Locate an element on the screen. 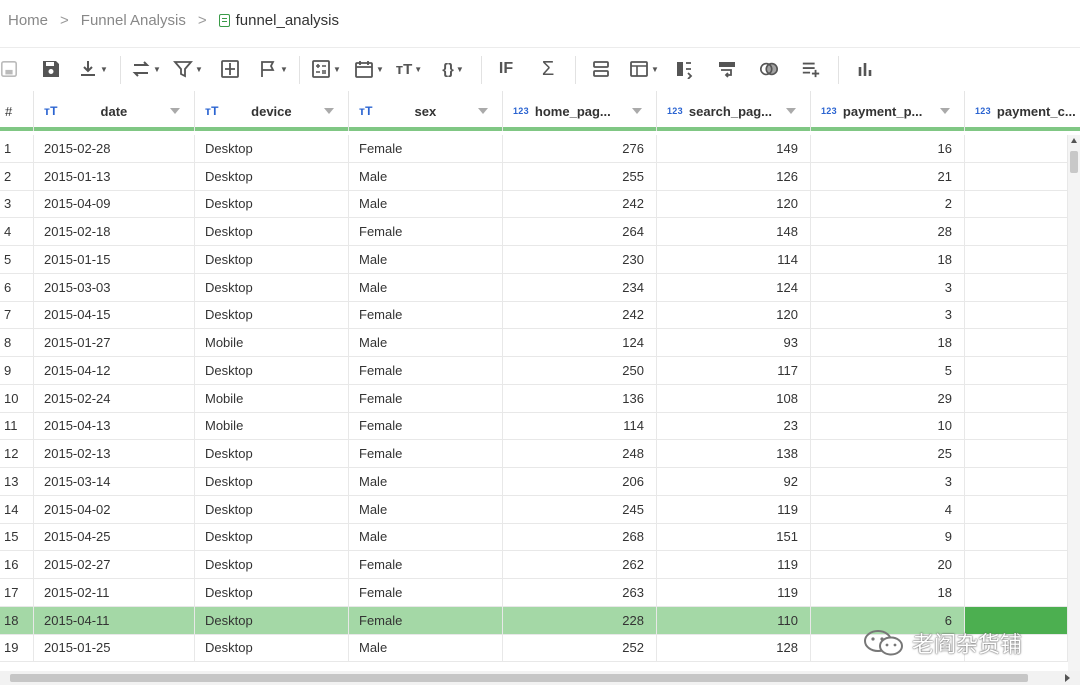  filter-icon: ▼ is located at coordinates (188, 69).